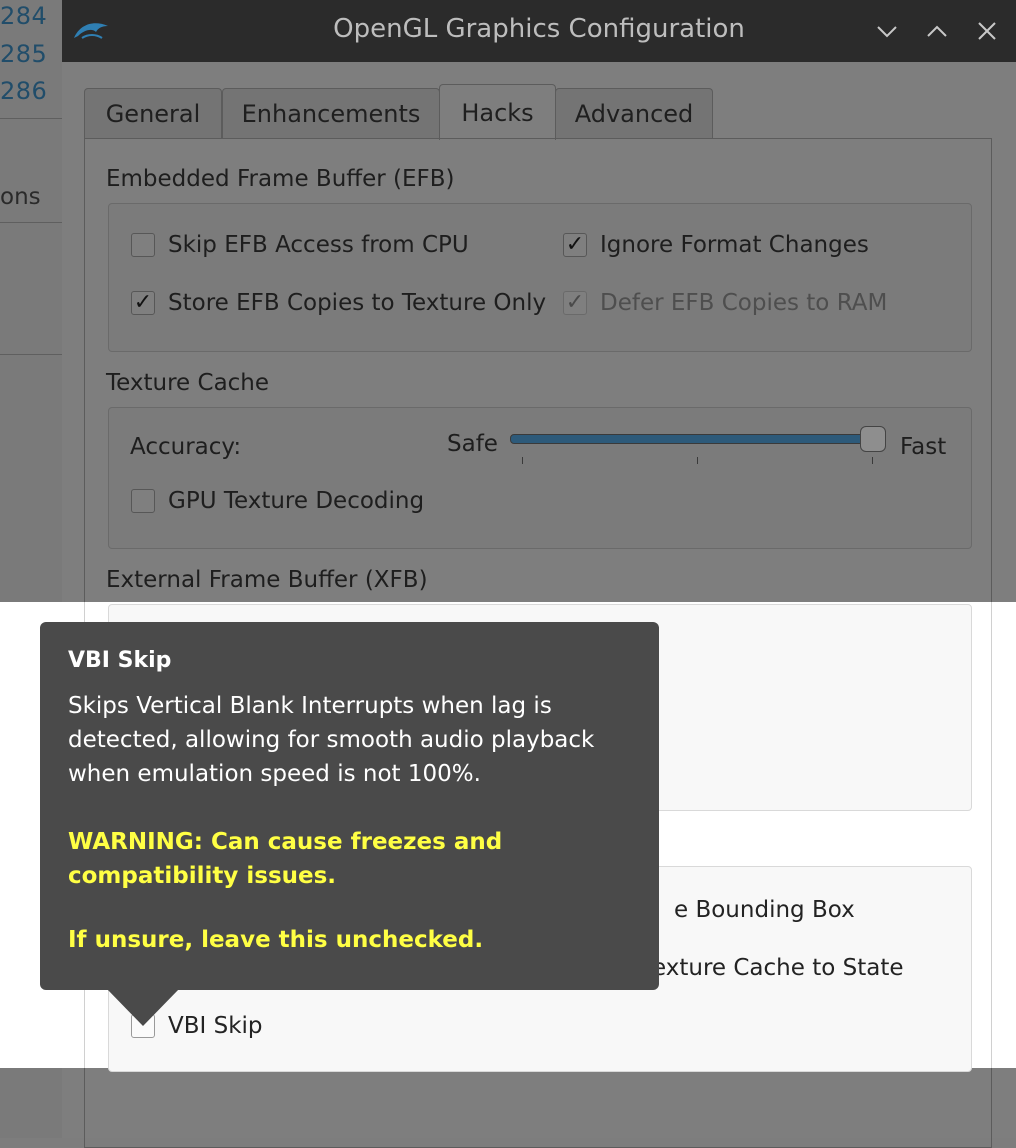  I want to click on accuracy-label: Accuracy:, so click(186, 447).